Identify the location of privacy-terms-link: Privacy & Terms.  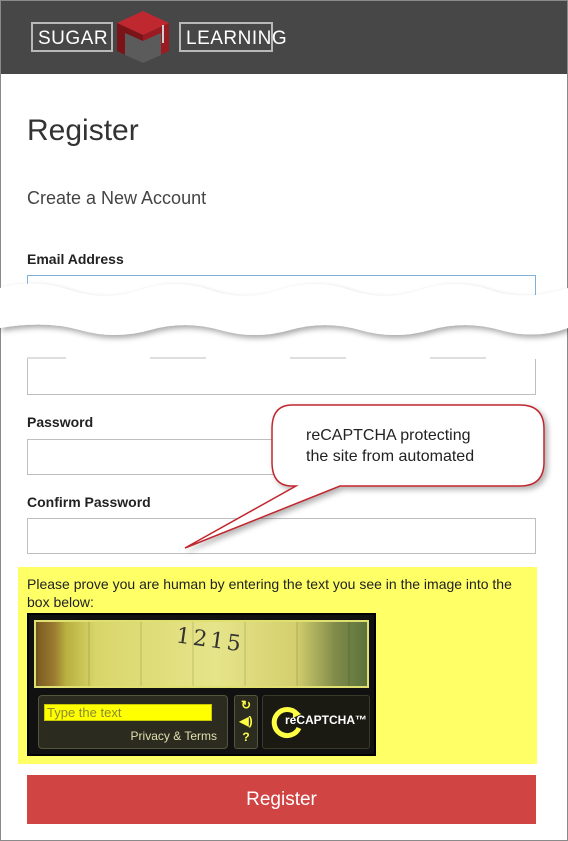
(174, 736).